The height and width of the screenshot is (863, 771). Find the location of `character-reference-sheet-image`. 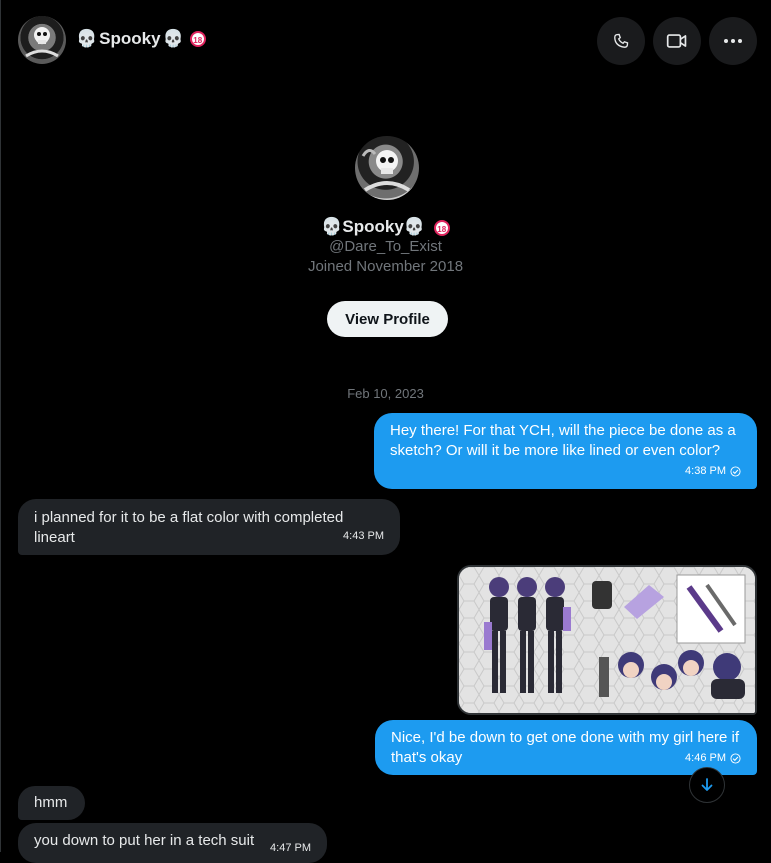

character-reference-sheet-image is located at coordinates (607, 640).